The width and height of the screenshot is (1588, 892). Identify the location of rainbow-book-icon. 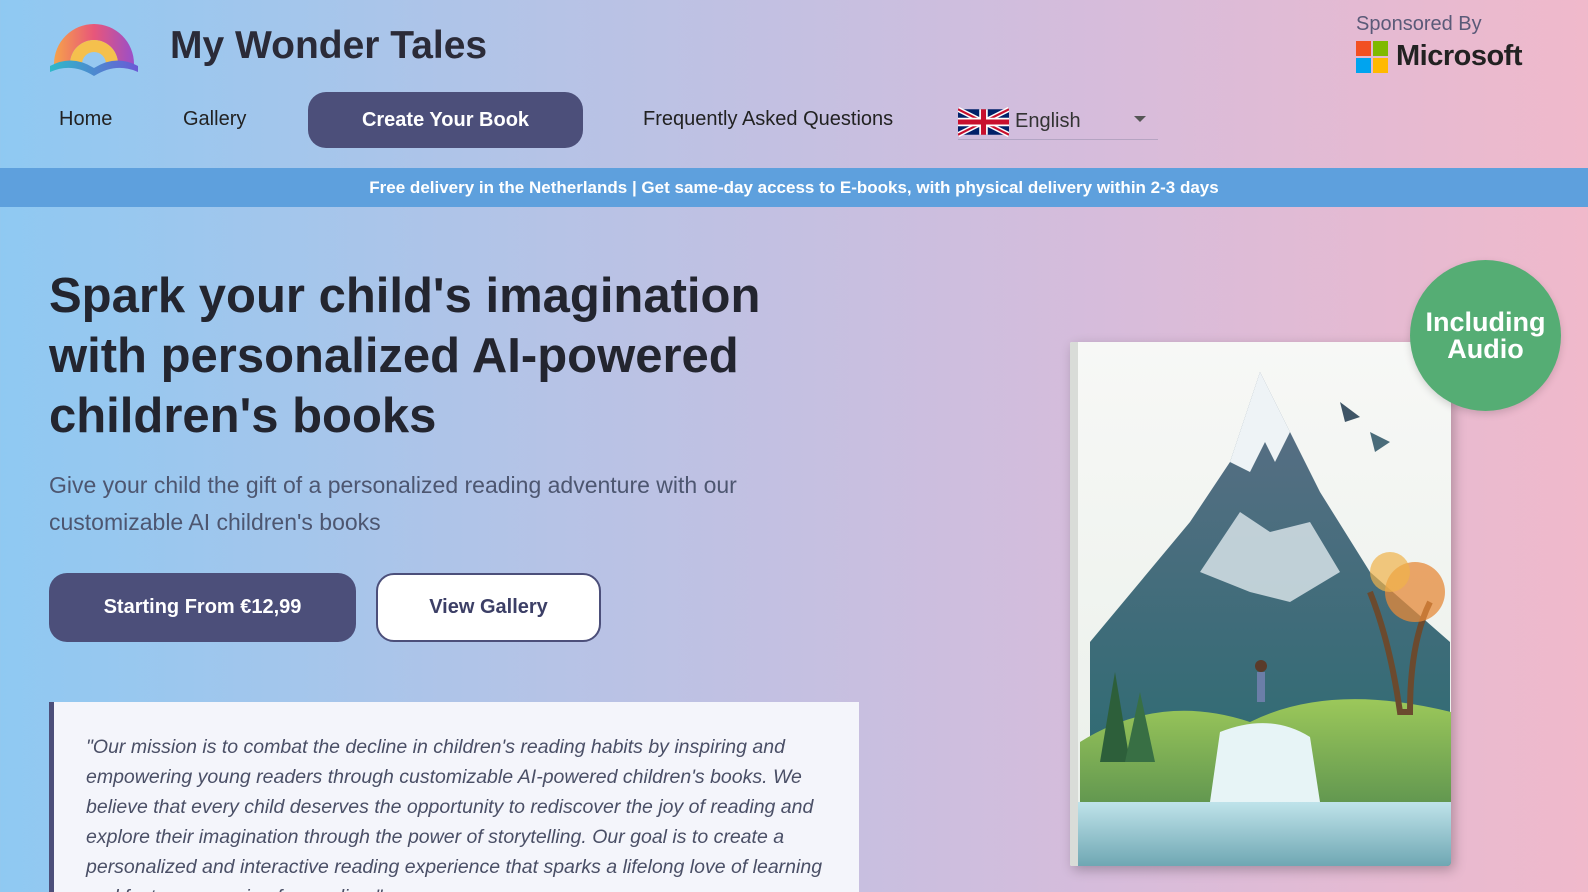
(94, 50).